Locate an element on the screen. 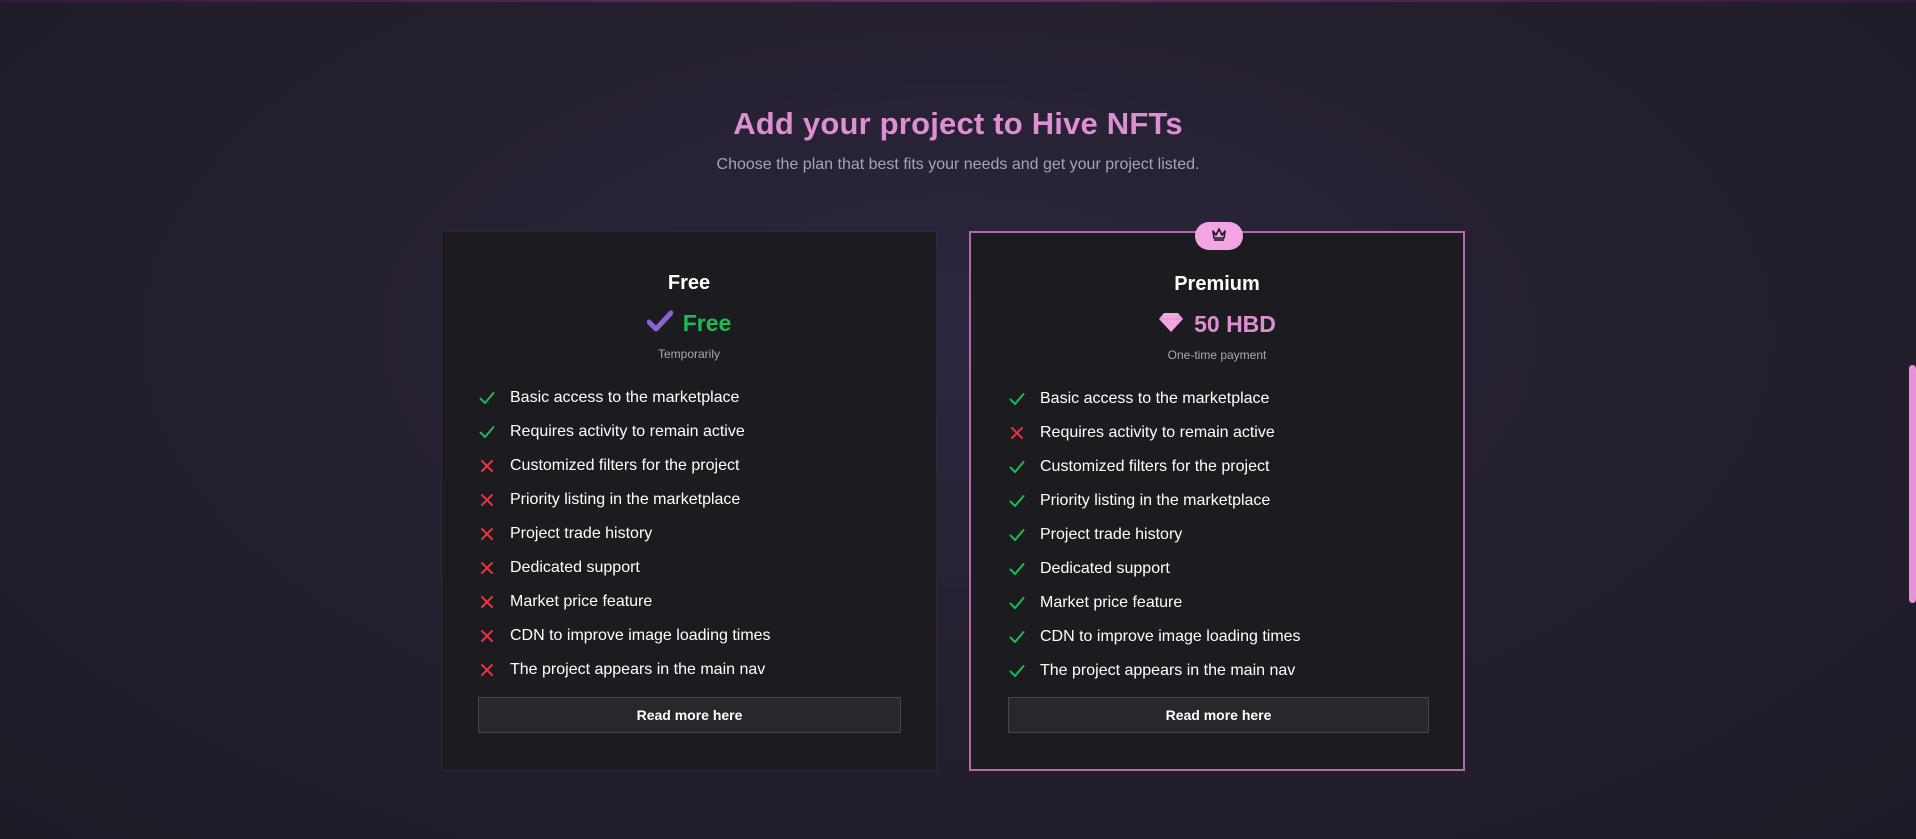 The height and width of the screenshot is (839, 1916). plan-name: Premium is located at coordinates (1217, 284).